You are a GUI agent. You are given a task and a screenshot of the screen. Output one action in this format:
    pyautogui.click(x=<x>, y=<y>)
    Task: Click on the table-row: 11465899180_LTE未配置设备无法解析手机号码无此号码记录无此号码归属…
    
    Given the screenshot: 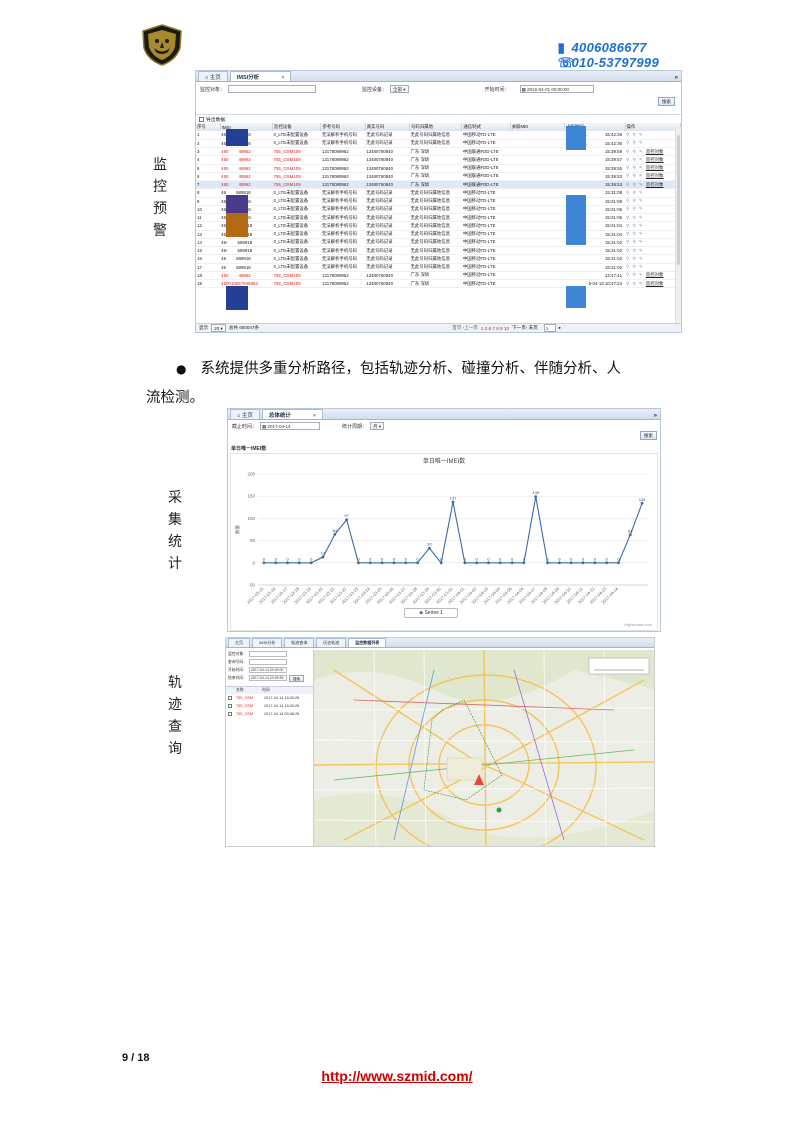 What is the action you would take?
    pyautogui.click(x=438, y=218)
    